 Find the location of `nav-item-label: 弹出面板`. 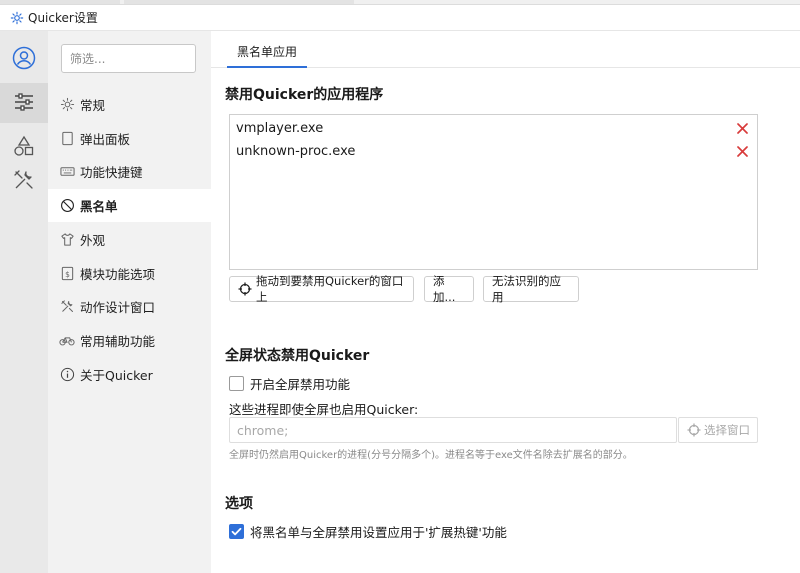

nav-item-label: 弹出面板 is located at coordinates (105, 139).